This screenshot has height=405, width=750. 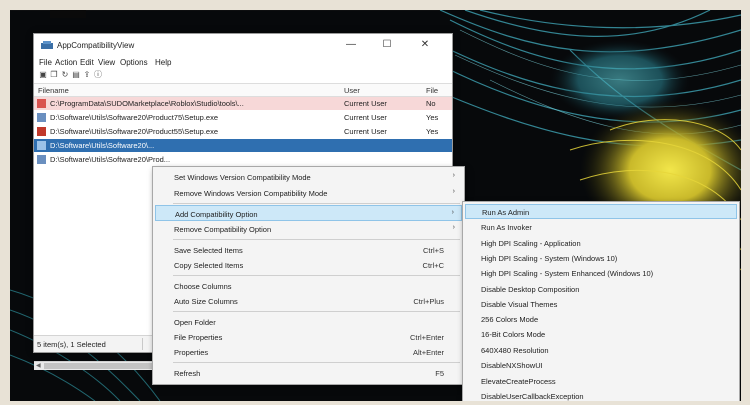 I want to click on submenu-item-dpi-system: High DPI Scaling - System (Windows 10), so click(x=601, y=258).